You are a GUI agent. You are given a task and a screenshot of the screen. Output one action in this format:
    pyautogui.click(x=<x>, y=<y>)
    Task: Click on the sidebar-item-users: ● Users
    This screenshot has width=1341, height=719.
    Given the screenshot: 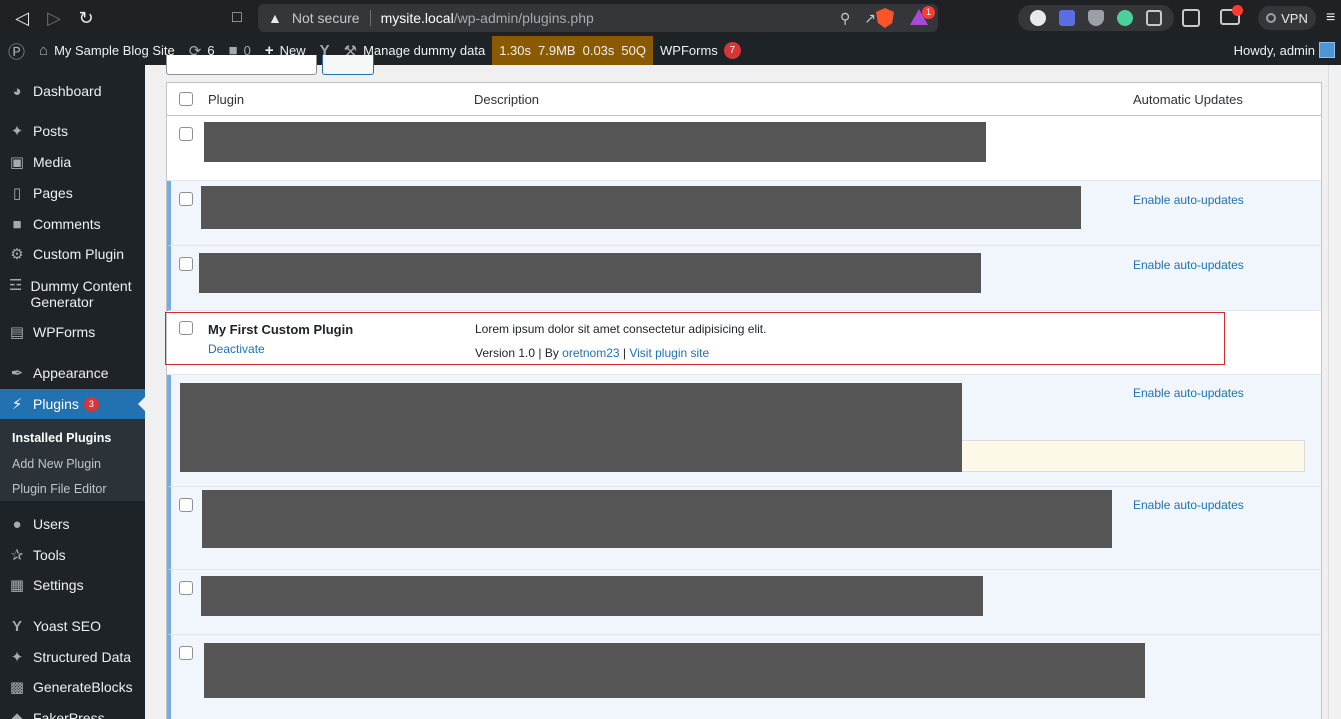 What is the action you would take?
    pyautogui.click(x=72, y=524)
    